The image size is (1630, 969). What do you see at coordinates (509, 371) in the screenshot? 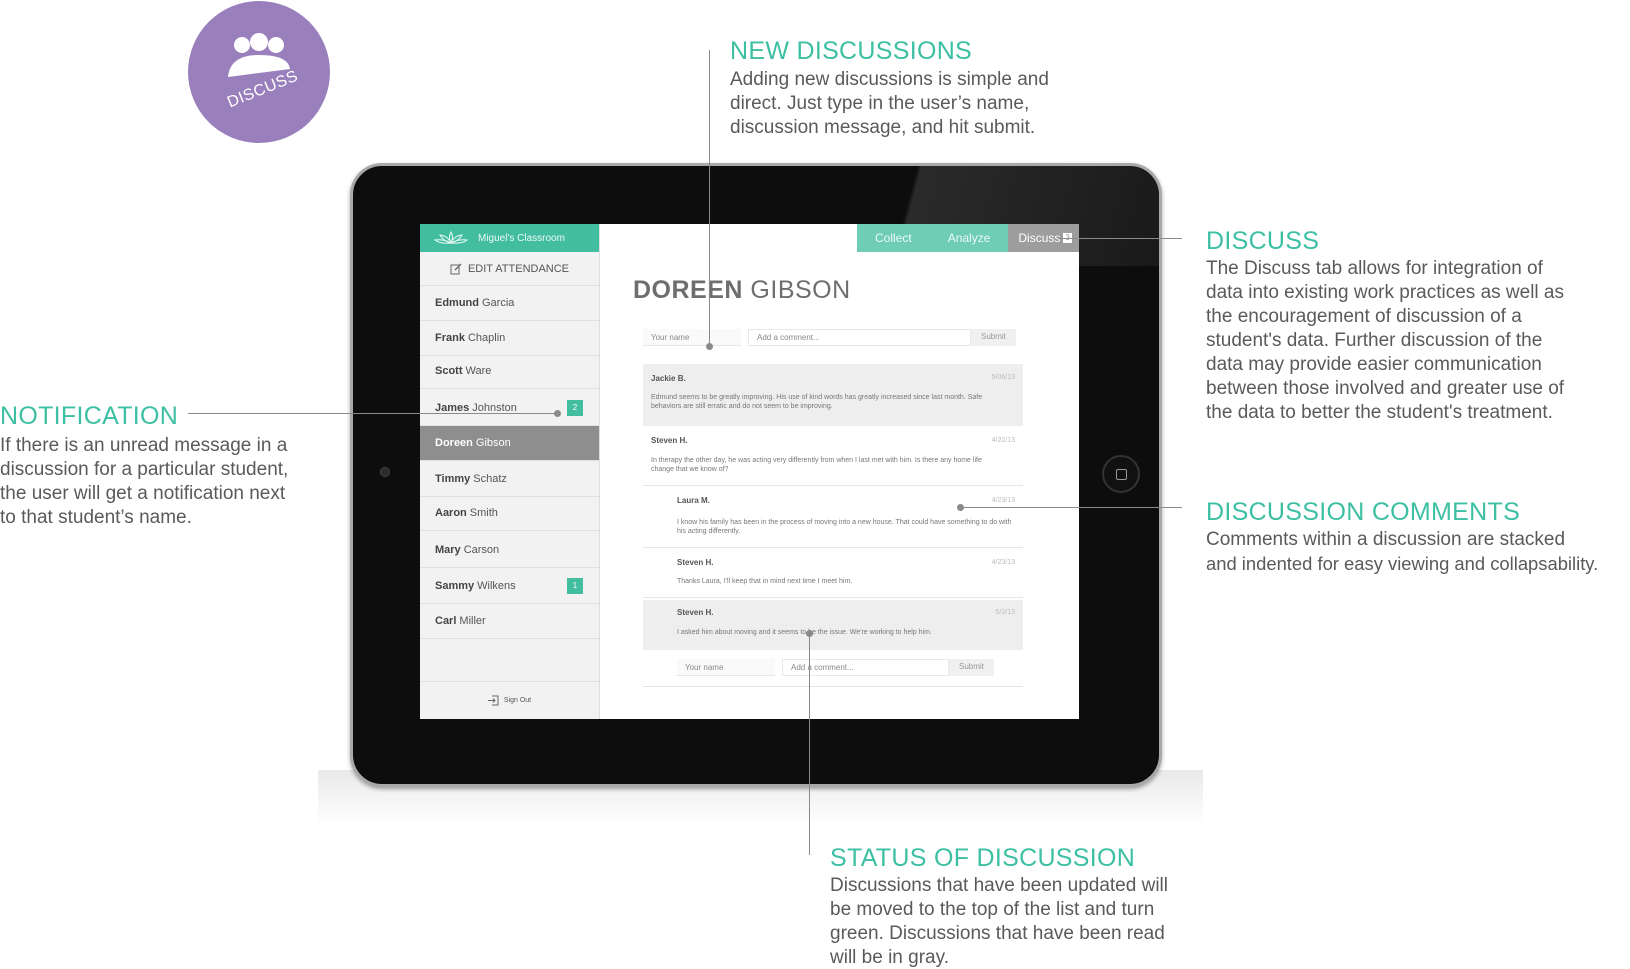
I see `student-item-scott: Scott Ware` at bounding box center [509, 371].